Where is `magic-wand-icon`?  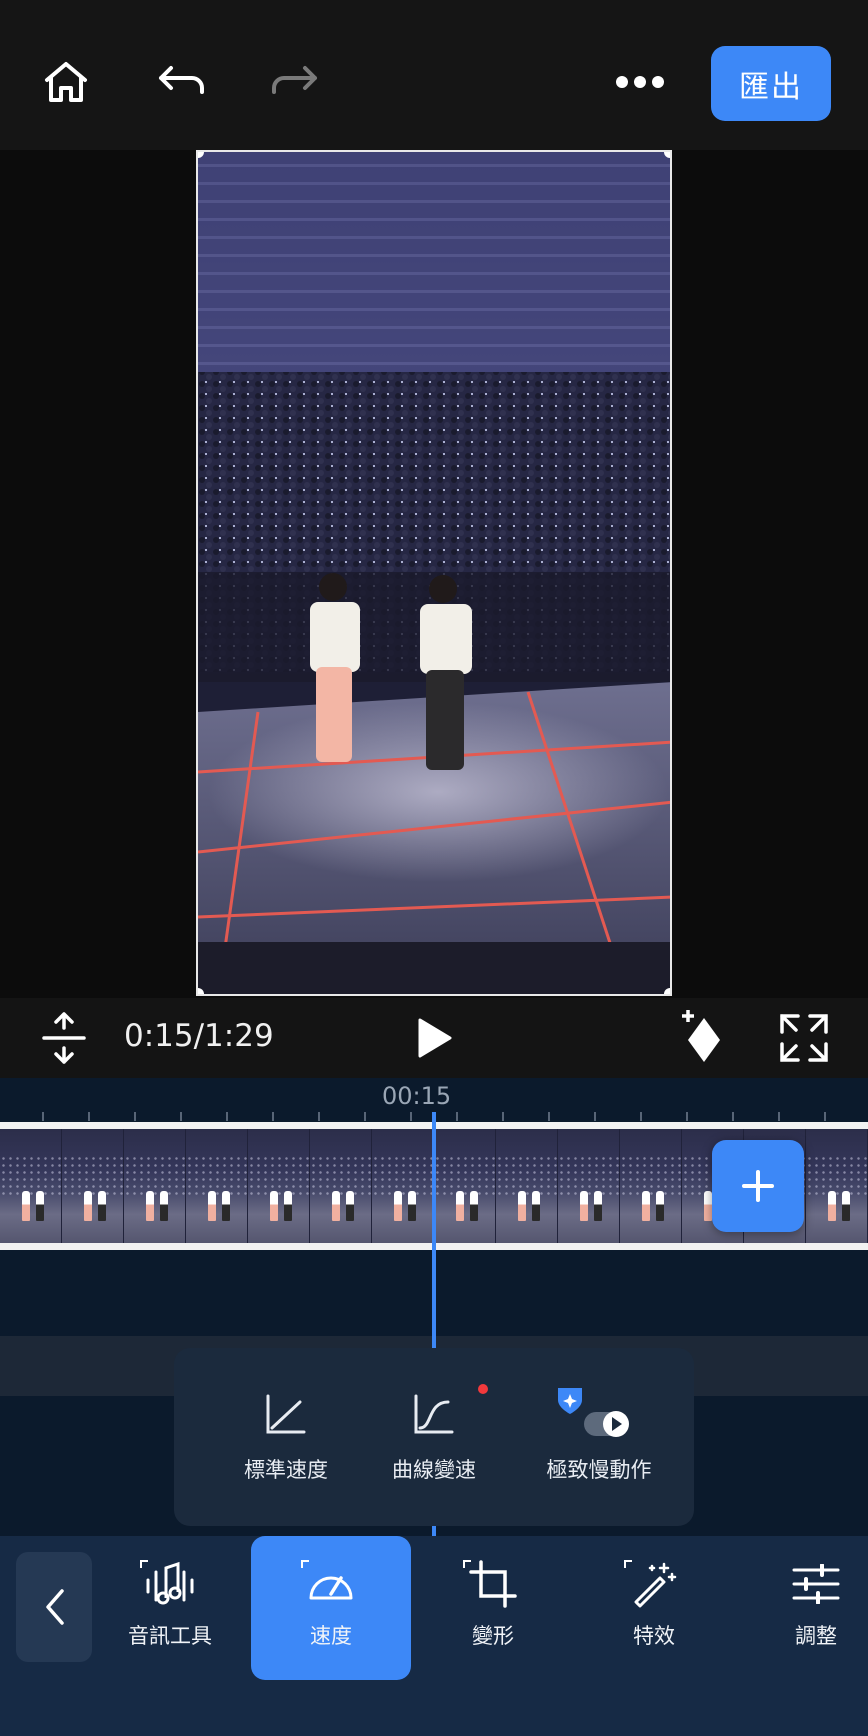 magic-wand-icon is located at coordinates (654, 1584).